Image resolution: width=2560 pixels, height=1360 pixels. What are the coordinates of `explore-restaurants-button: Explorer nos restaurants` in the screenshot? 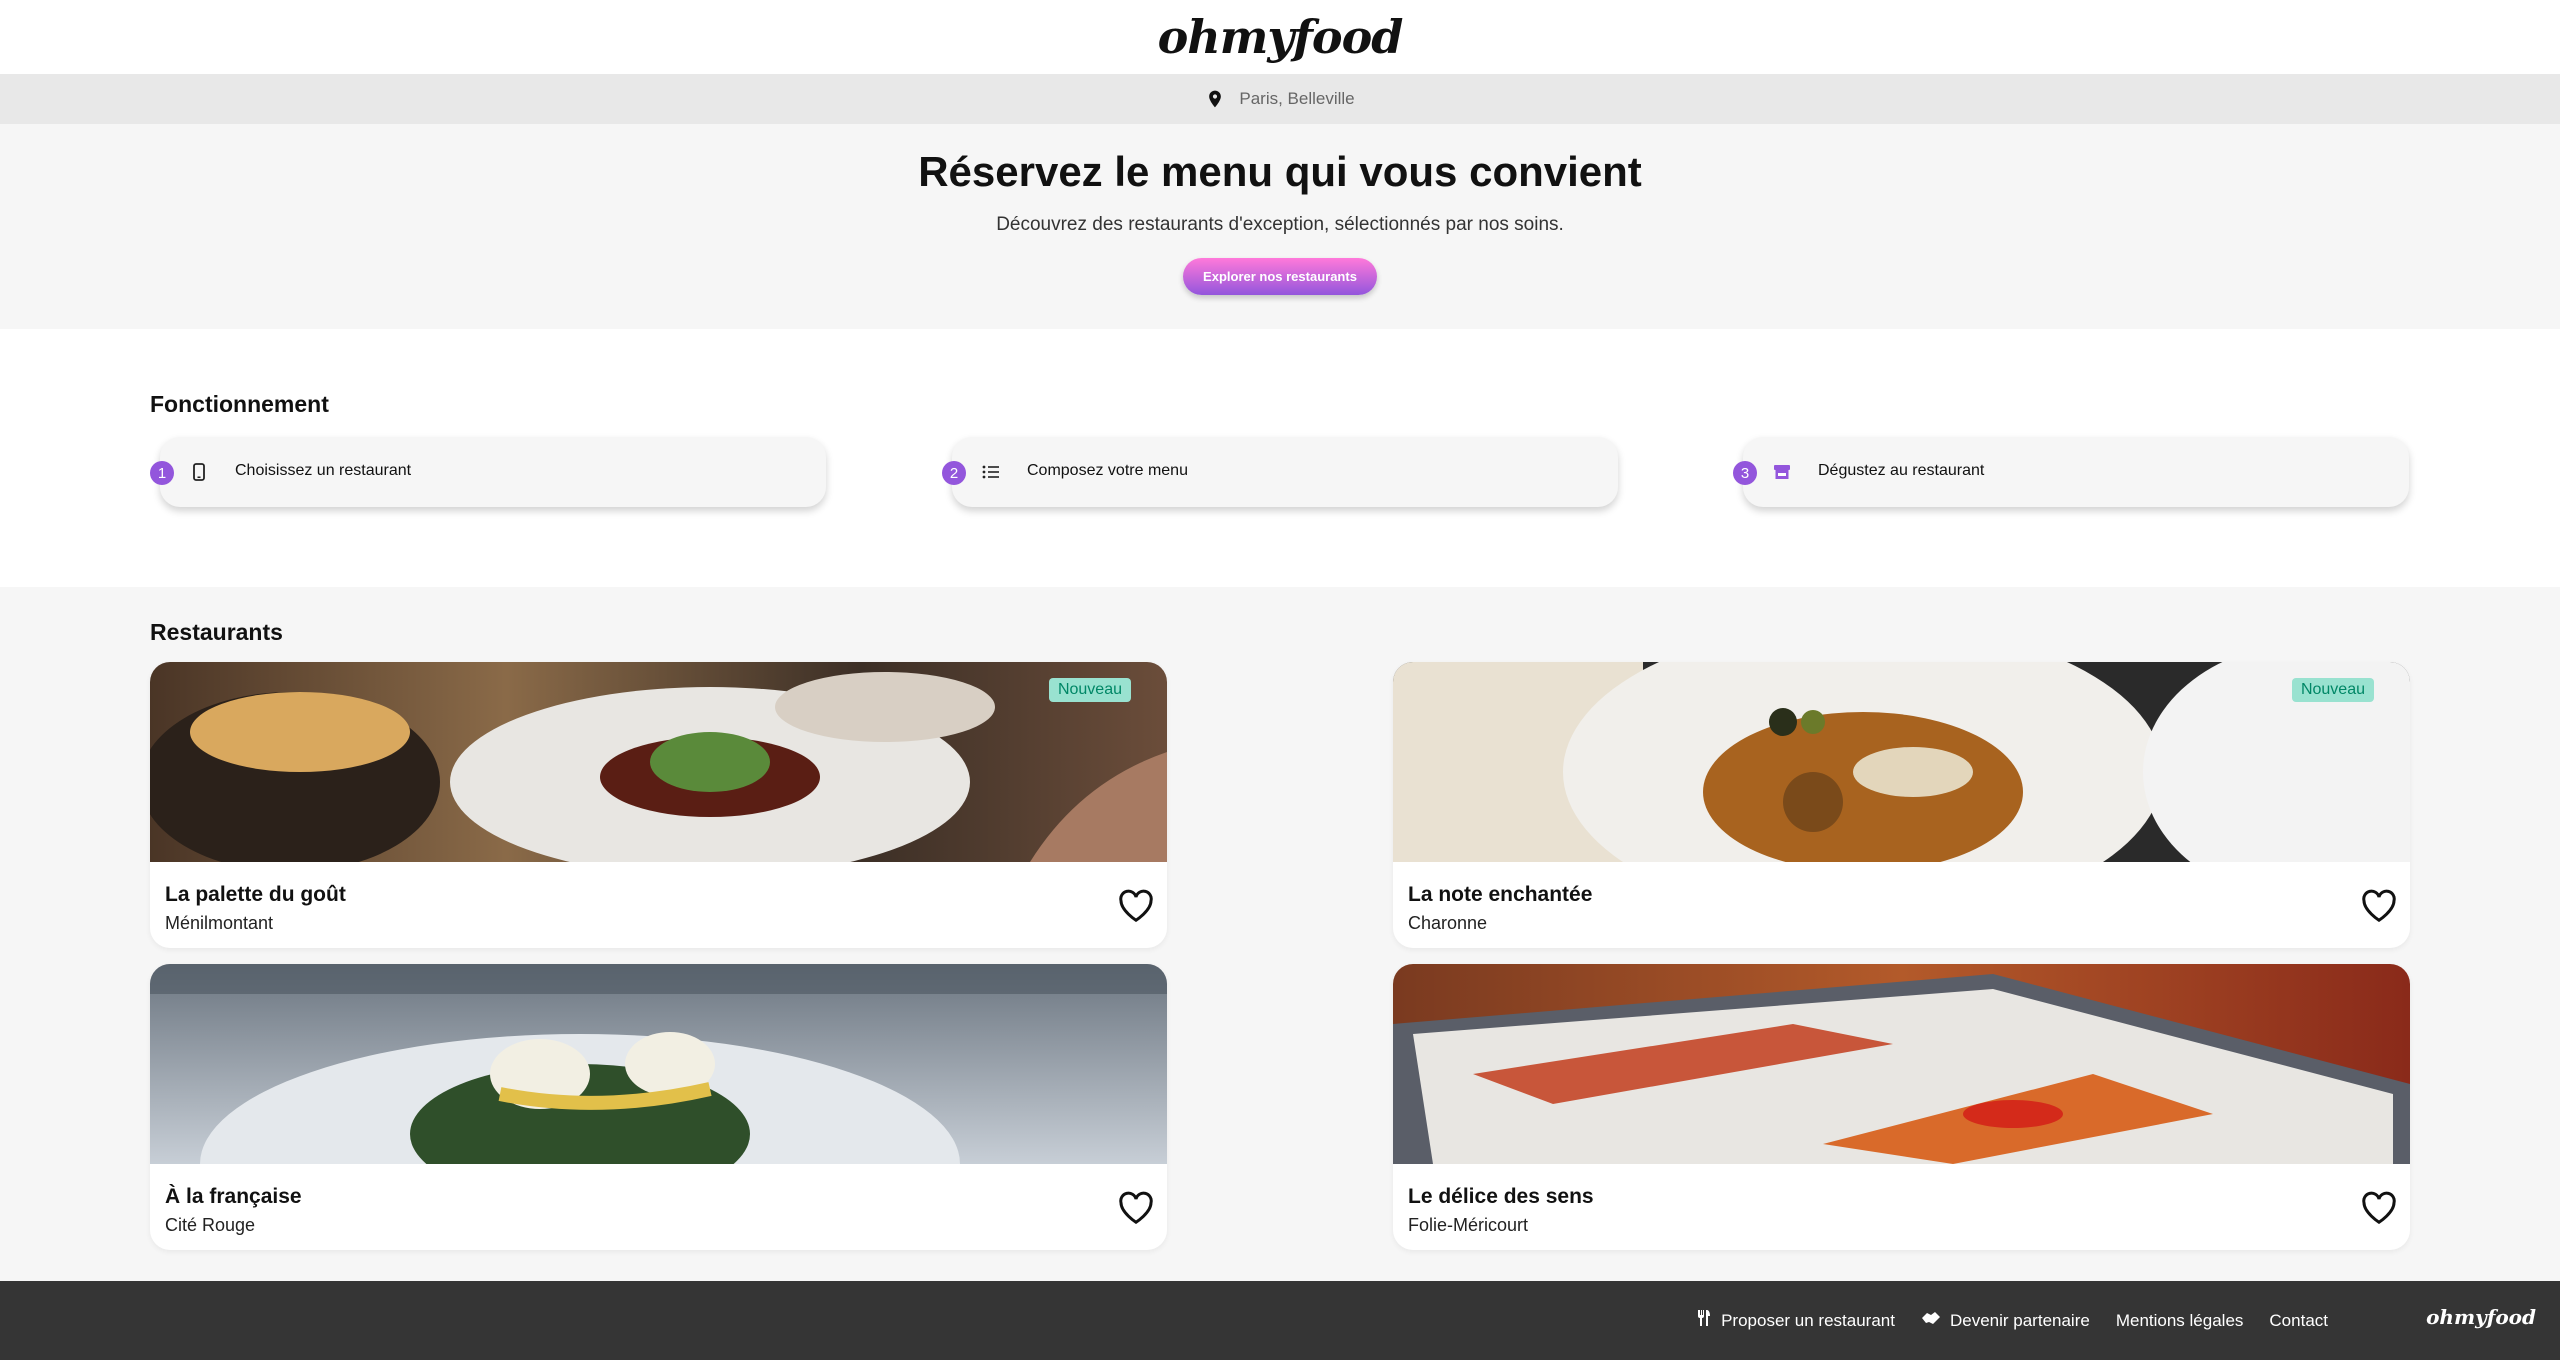 It's located at (1280, 276).